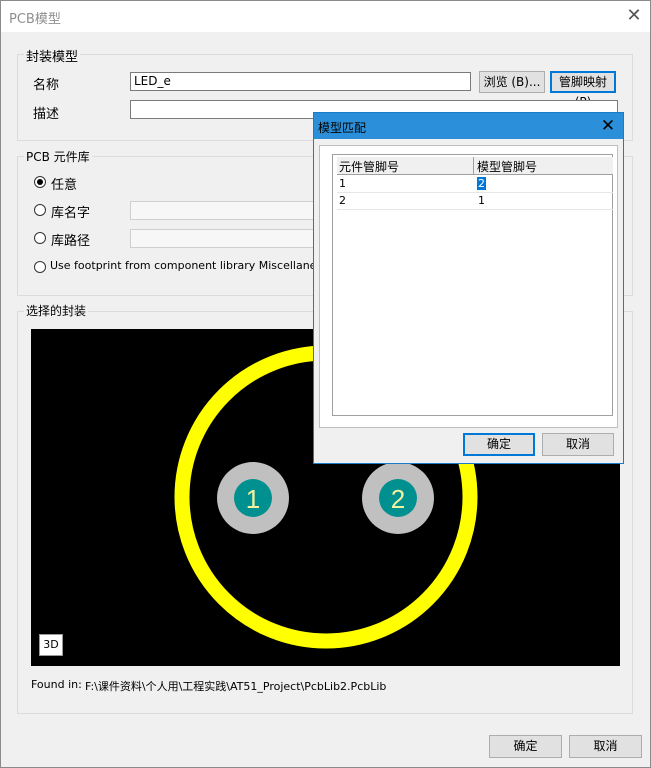  What do you see at coordinates (56, 310) in the screenshot?
I see `selected-footprint-label: 选择的封装` at bounding box center [56, 310].